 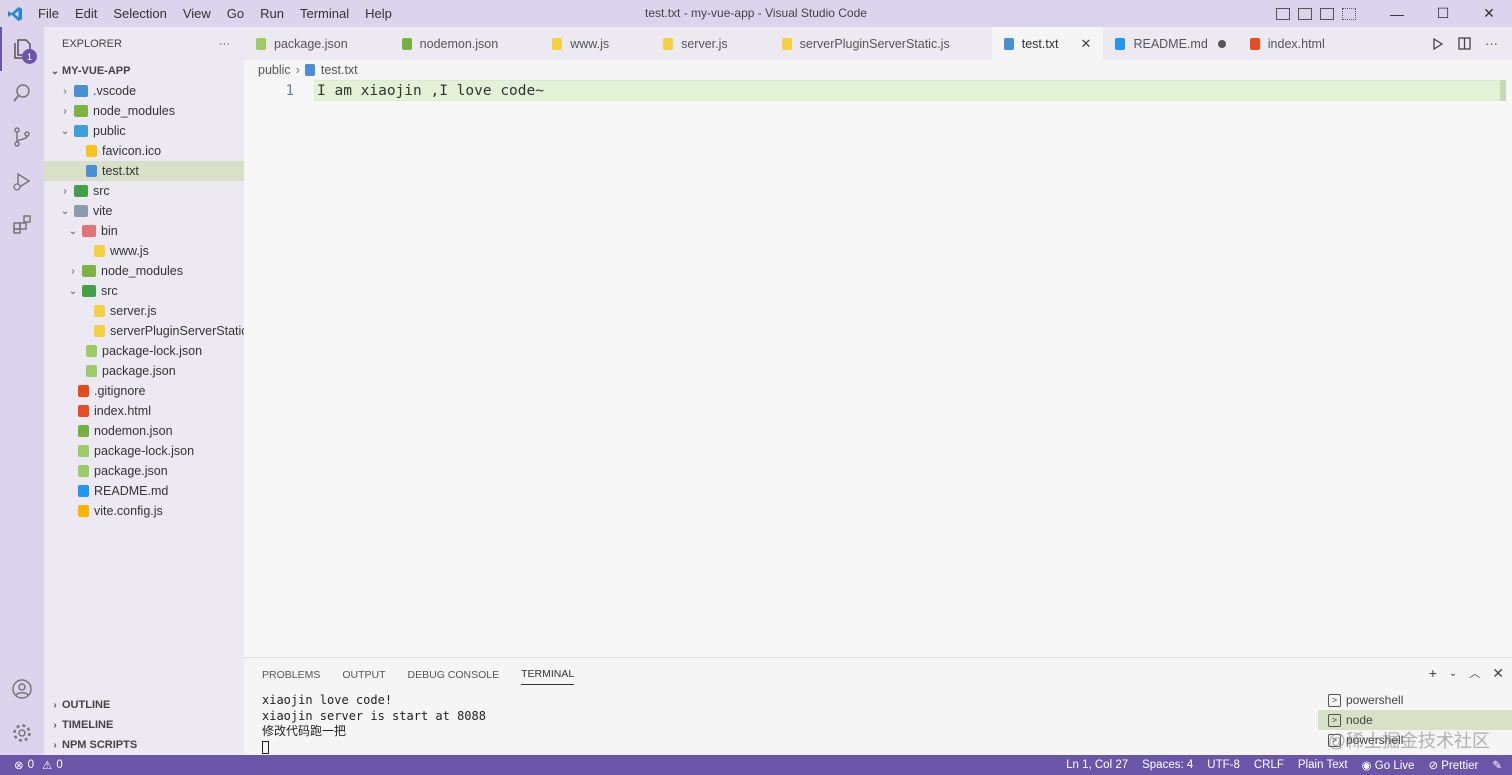 I want to click on tree-item: ⌄ bin, so click(x=144, y=231).